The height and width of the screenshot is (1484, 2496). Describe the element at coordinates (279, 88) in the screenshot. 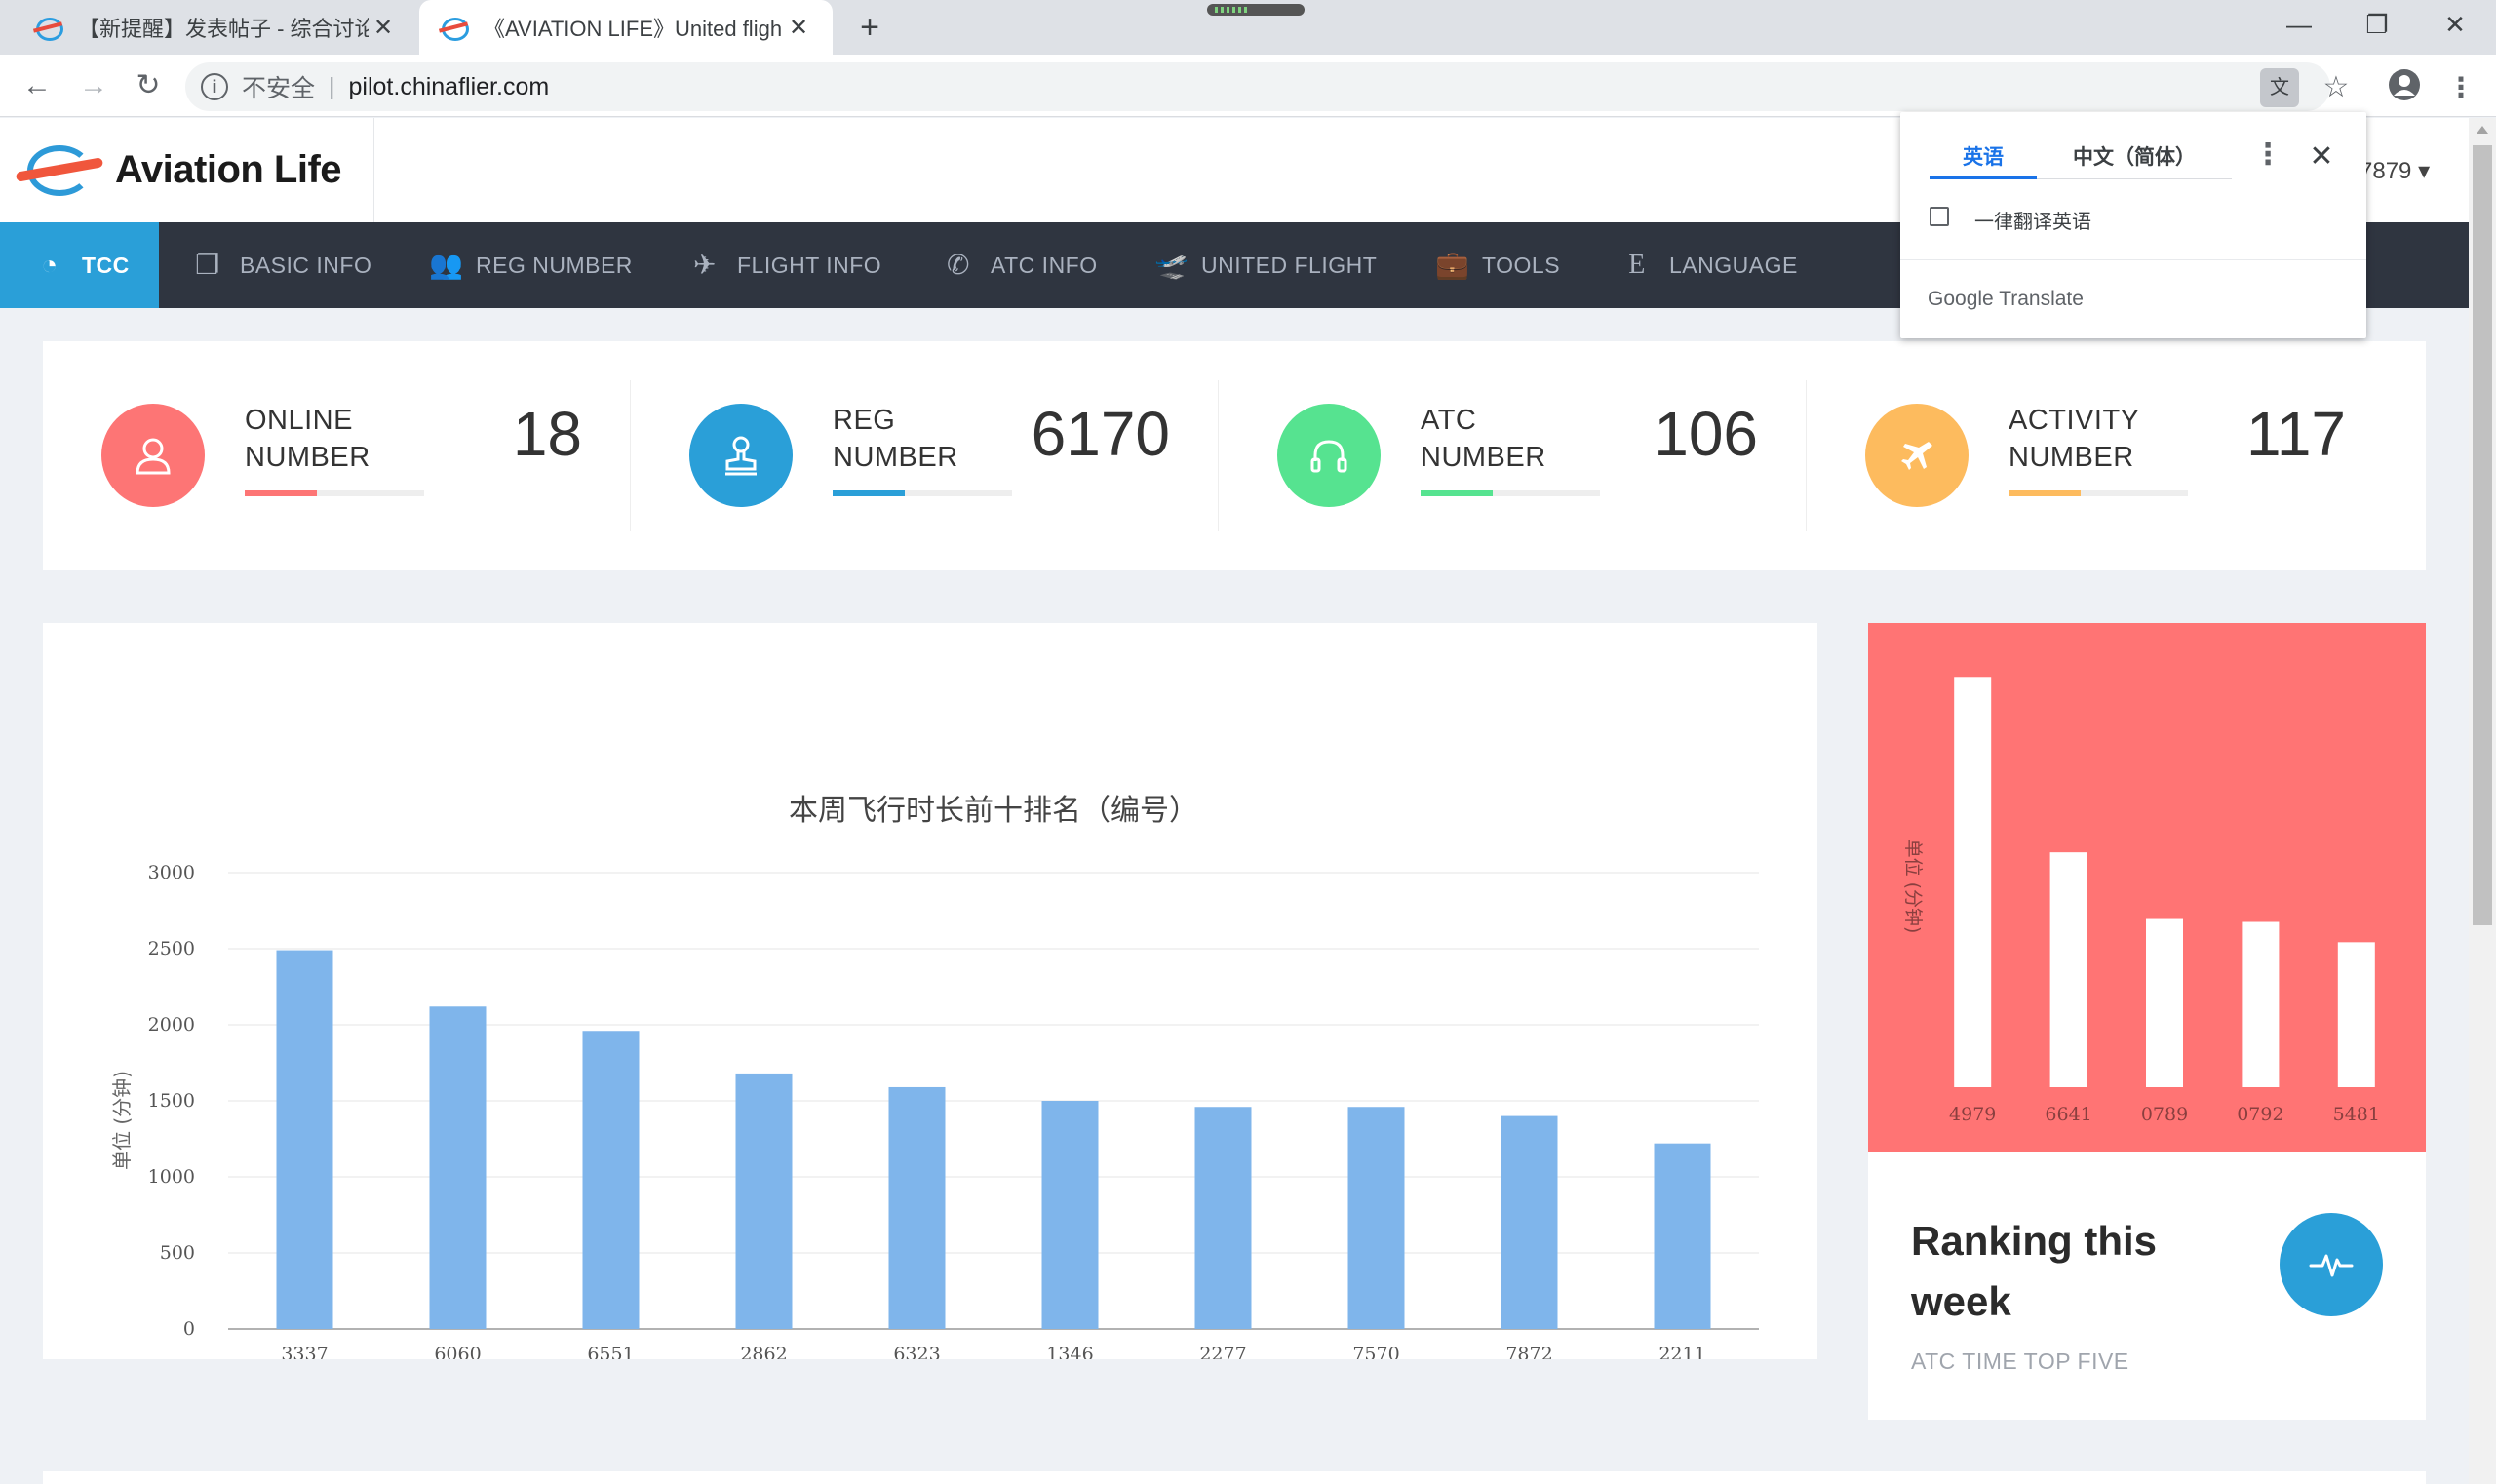

I see `security-label: 不安全` at that location.